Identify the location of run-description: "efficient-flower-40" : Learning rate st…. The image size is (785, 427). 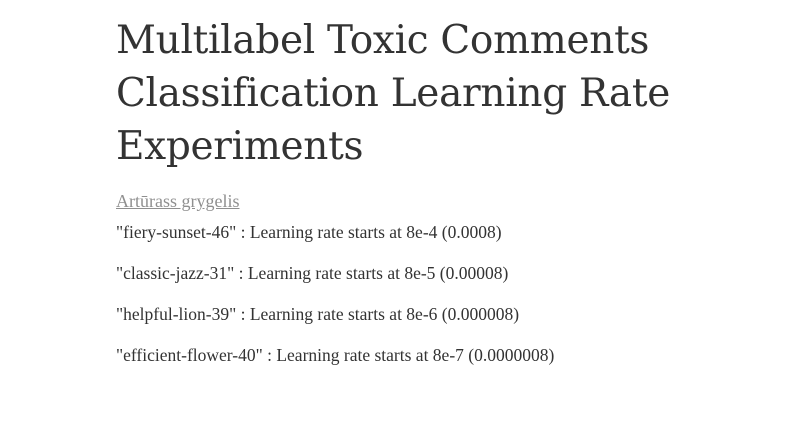
(335, 355).